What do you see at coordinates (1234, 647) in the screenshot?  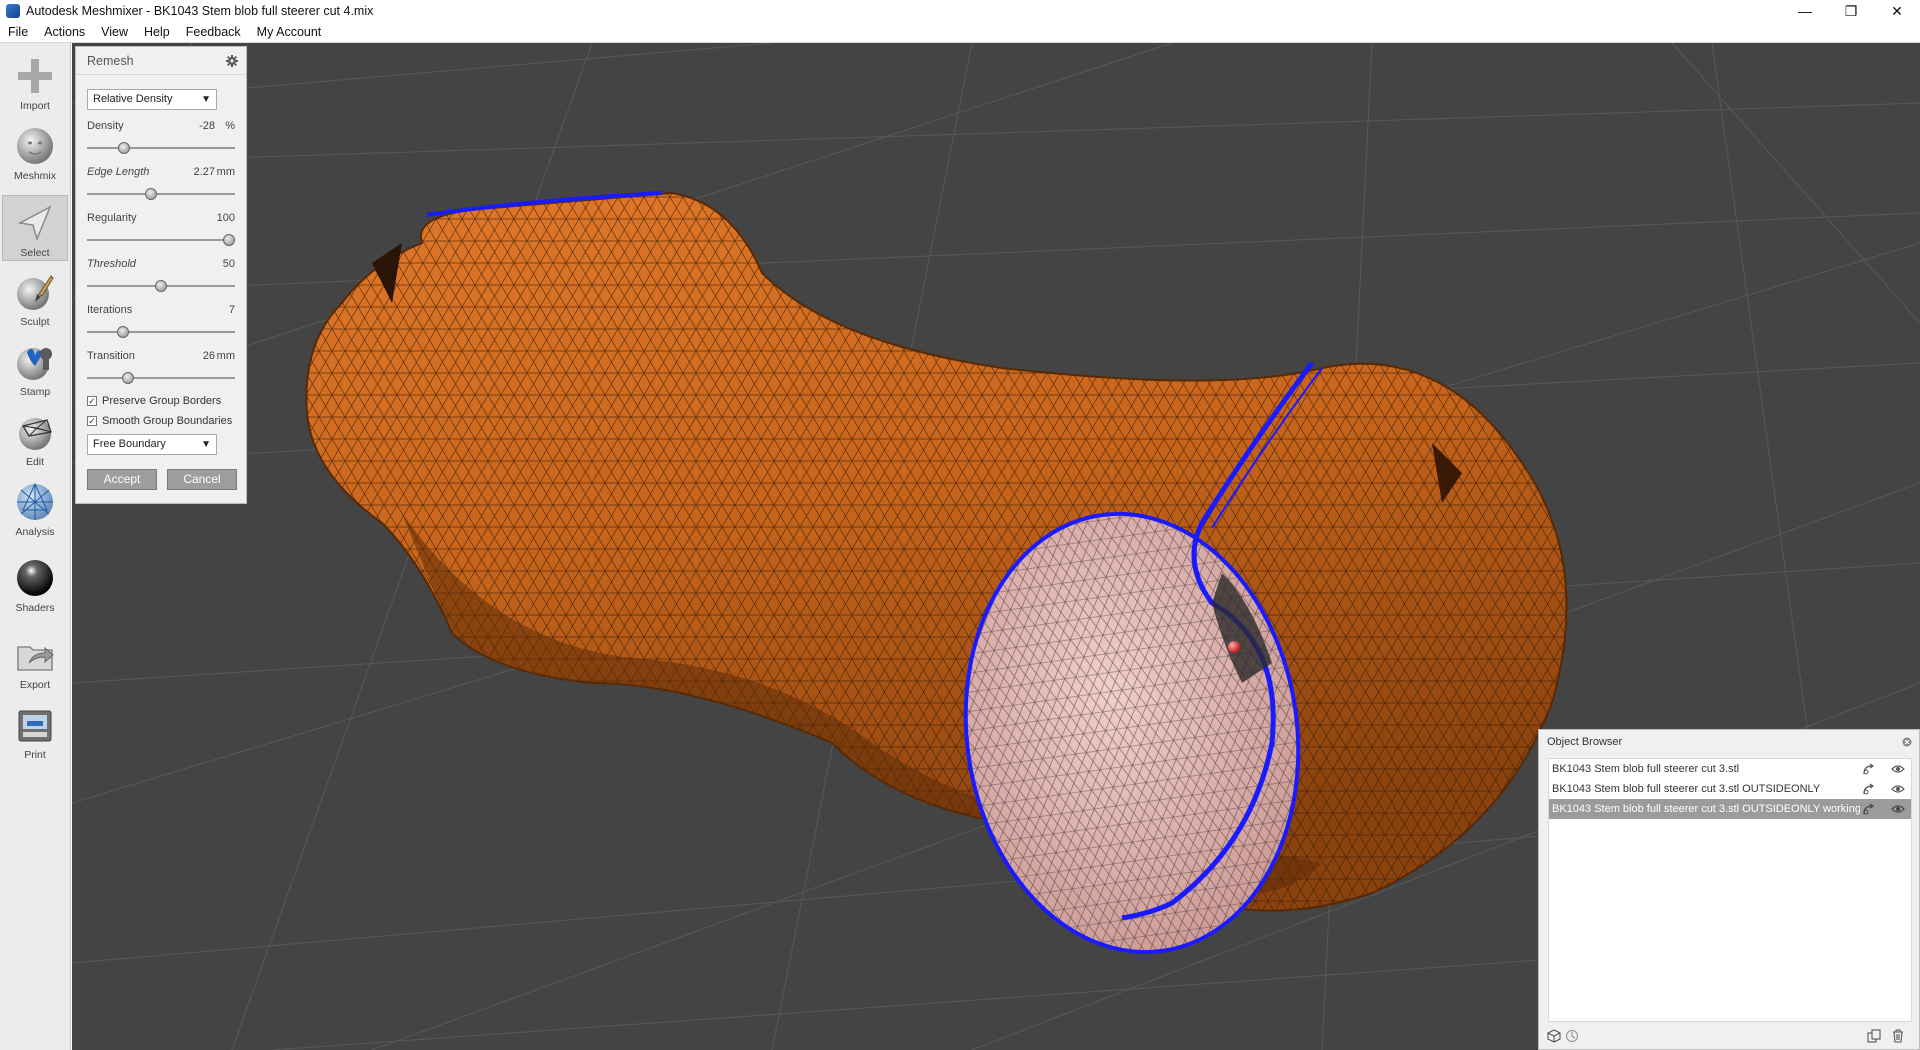 I see `handle-point` at bounding box center [1234, 647].